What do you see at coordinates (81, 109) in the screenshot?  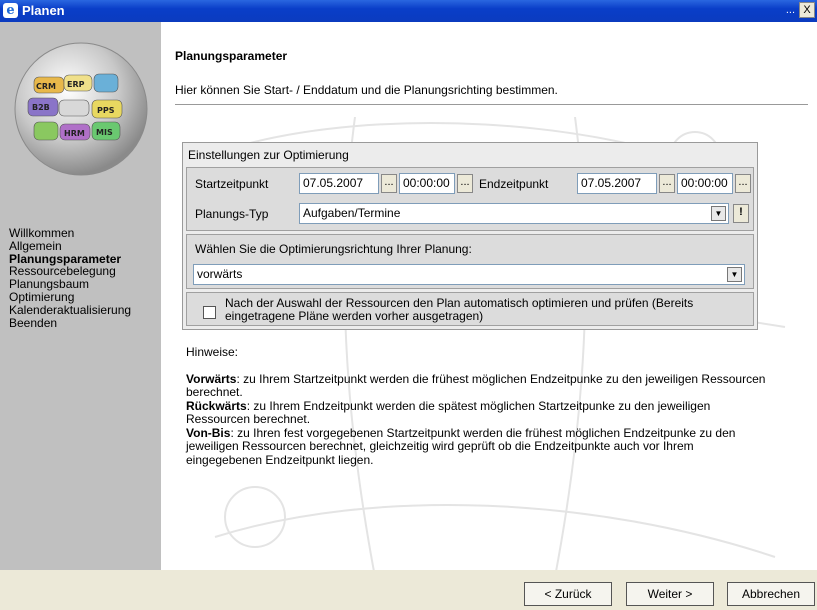 I see `puzzle-globe-logo: CRM ERP B2B PPS HRM MIS` at bounding box center [81, 109].